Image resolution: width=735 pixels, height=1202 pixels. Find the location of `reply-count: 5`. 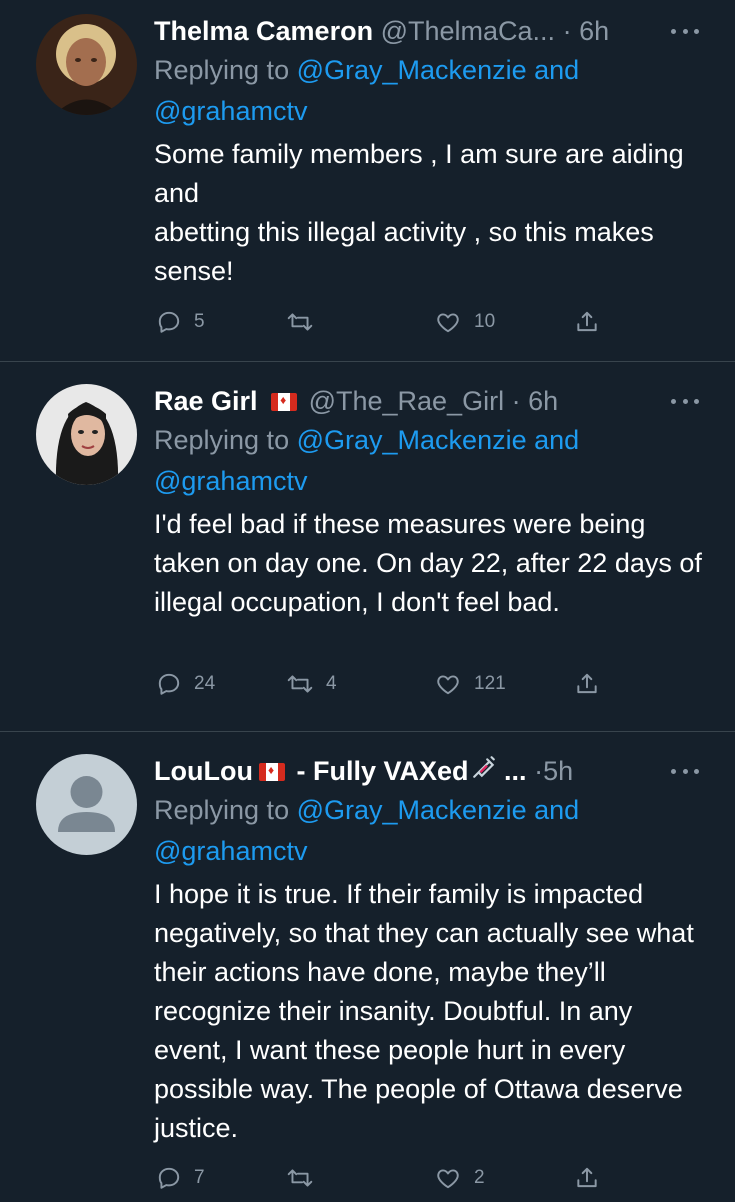

reply-count: 5 is located at coordinates (199, 321).